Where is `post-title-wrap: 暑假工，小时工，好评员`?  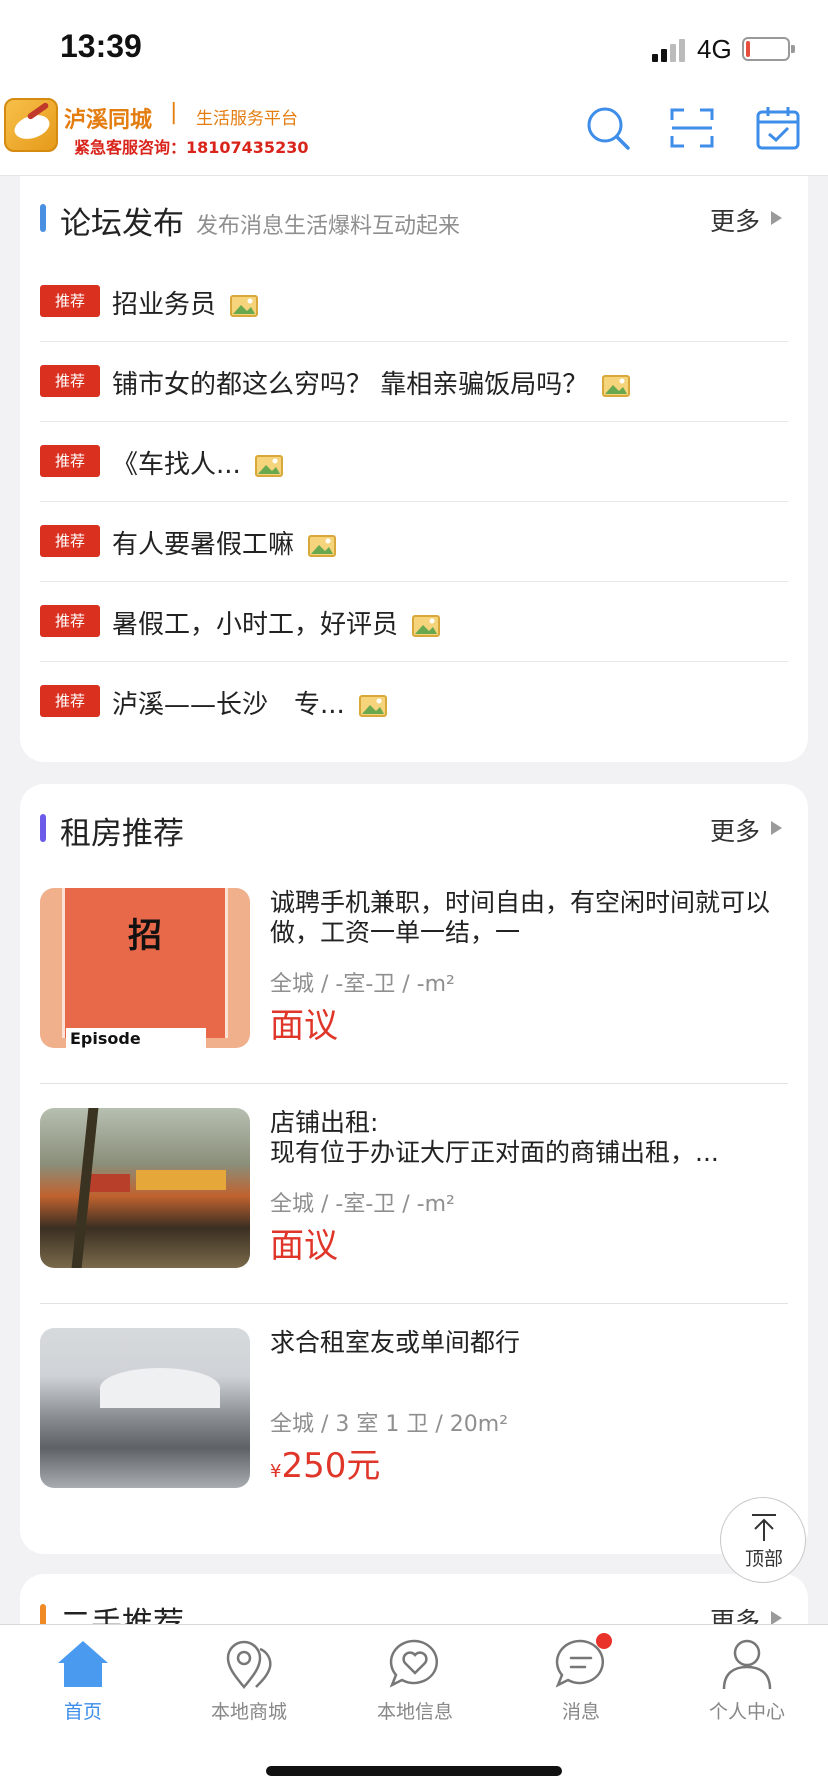
post-title-wrap: 暑假工，小时工，好评员 is located at coordinates (276, 622).